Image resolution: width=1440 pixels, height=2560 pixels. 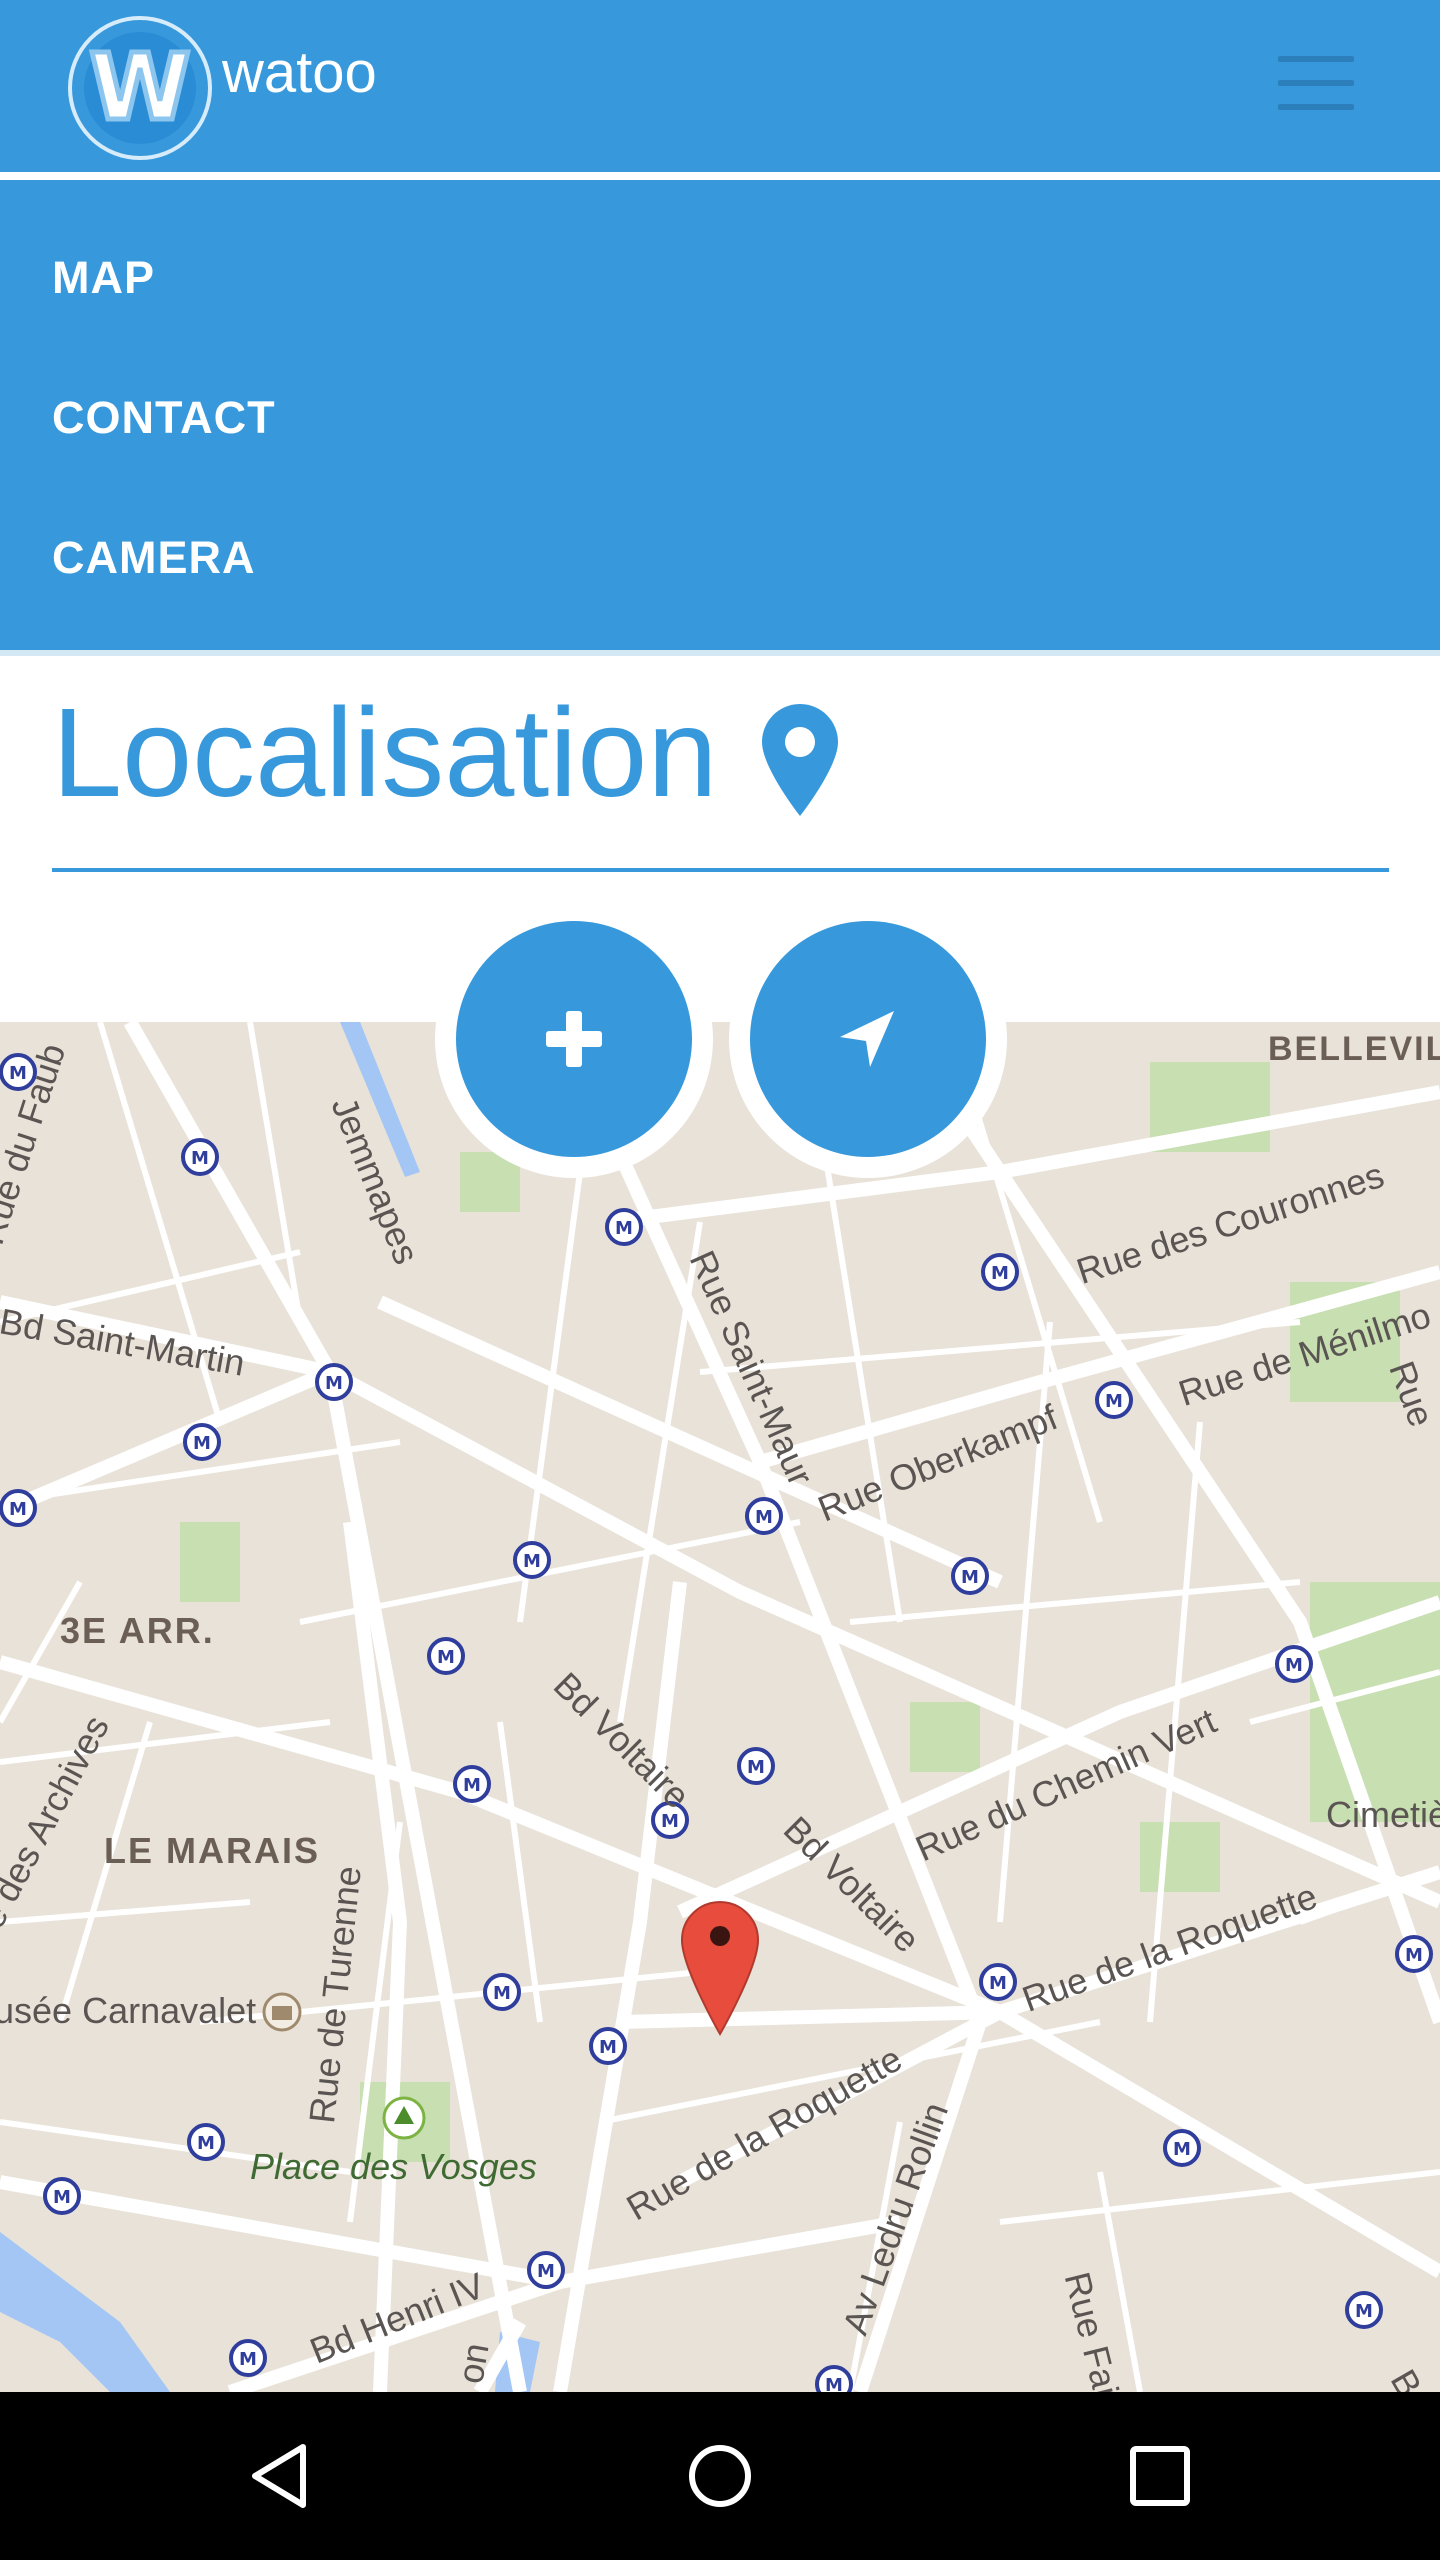 I want to click on map-label: Cimetiè, so click(x=1383, y=1814).